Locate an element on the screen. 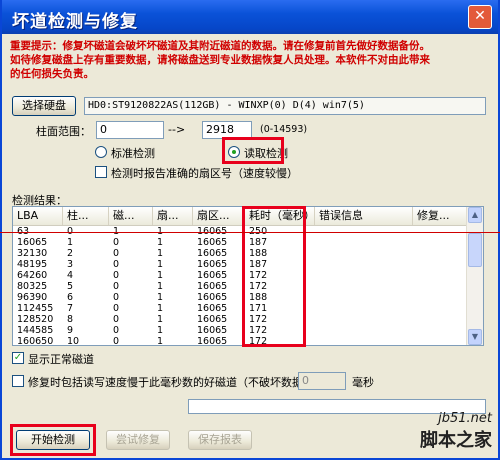 The height and width of the screenshot is (460, 500). table-row: 128520 8 0 1 16065 172 is located at coordinates (241, 319).